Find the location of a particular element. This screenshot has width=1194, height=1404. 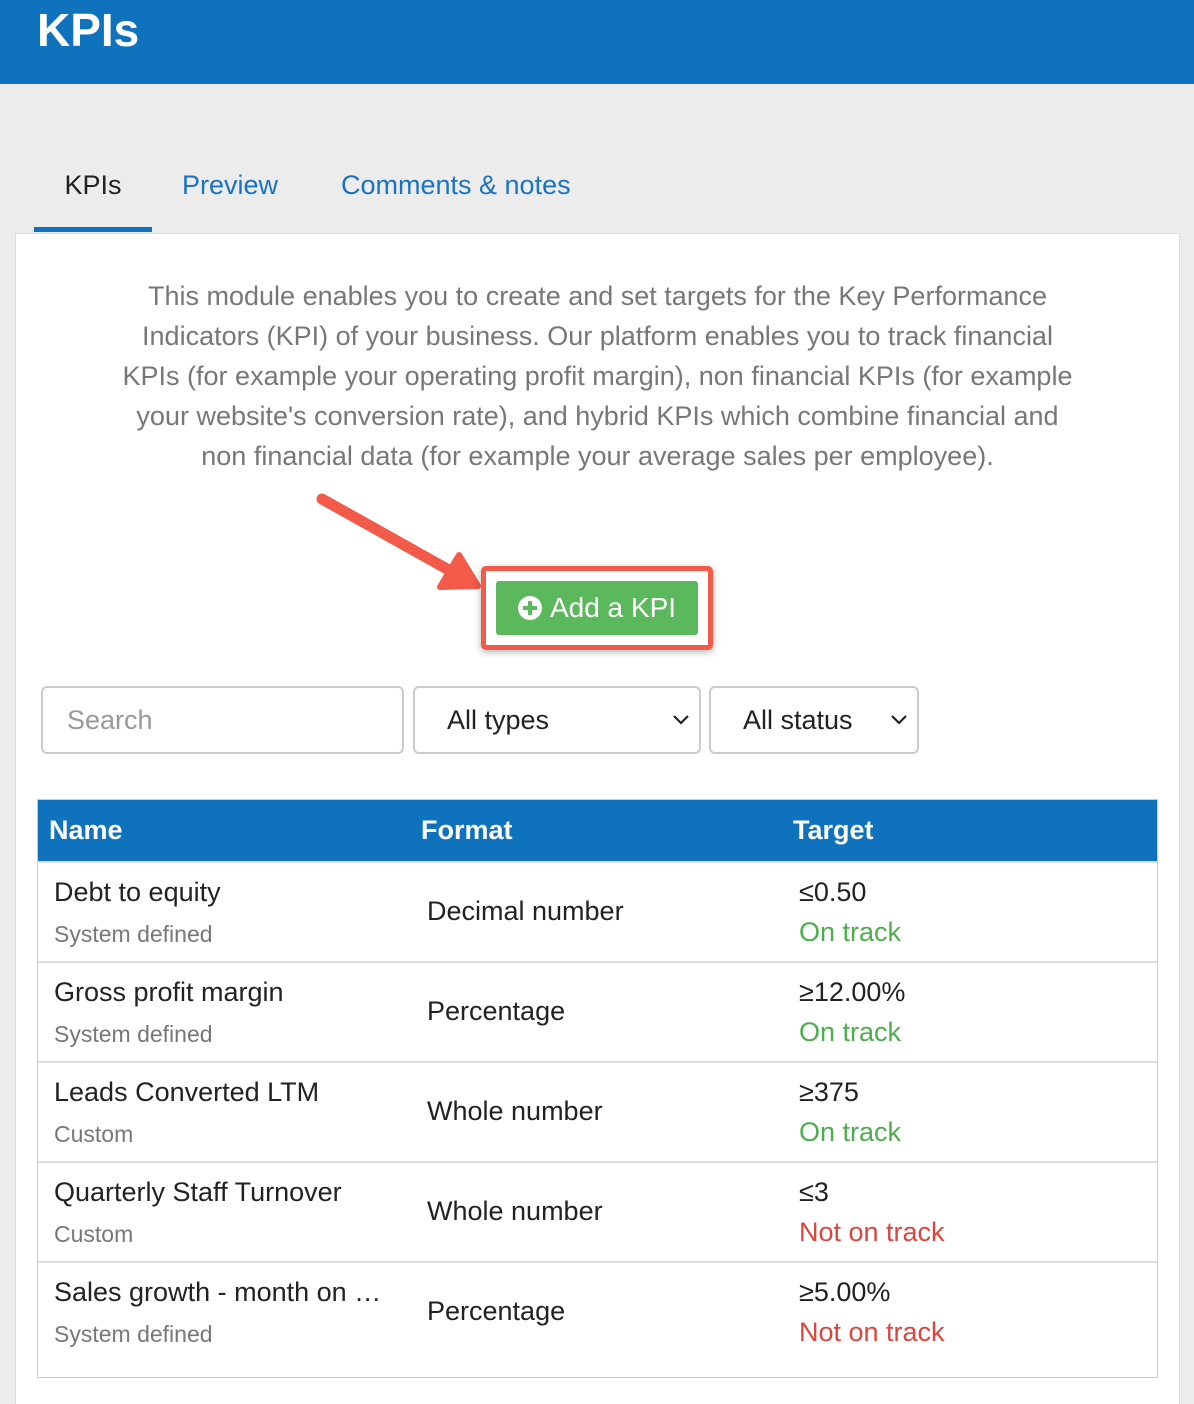

add-kpi-button: Add a KPI is located at coordinates (597, 608).